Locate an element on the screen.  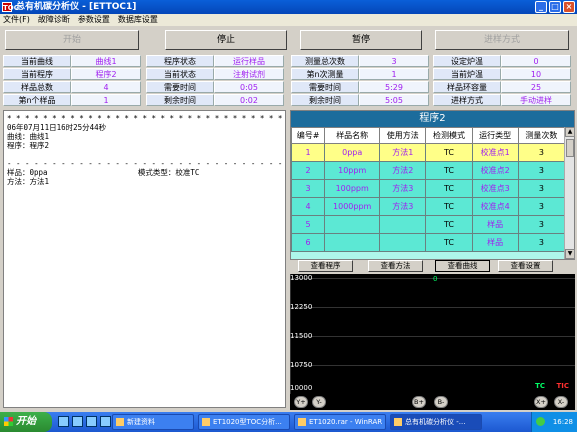
table-cell: 4 is located at coordinates (308, 206).